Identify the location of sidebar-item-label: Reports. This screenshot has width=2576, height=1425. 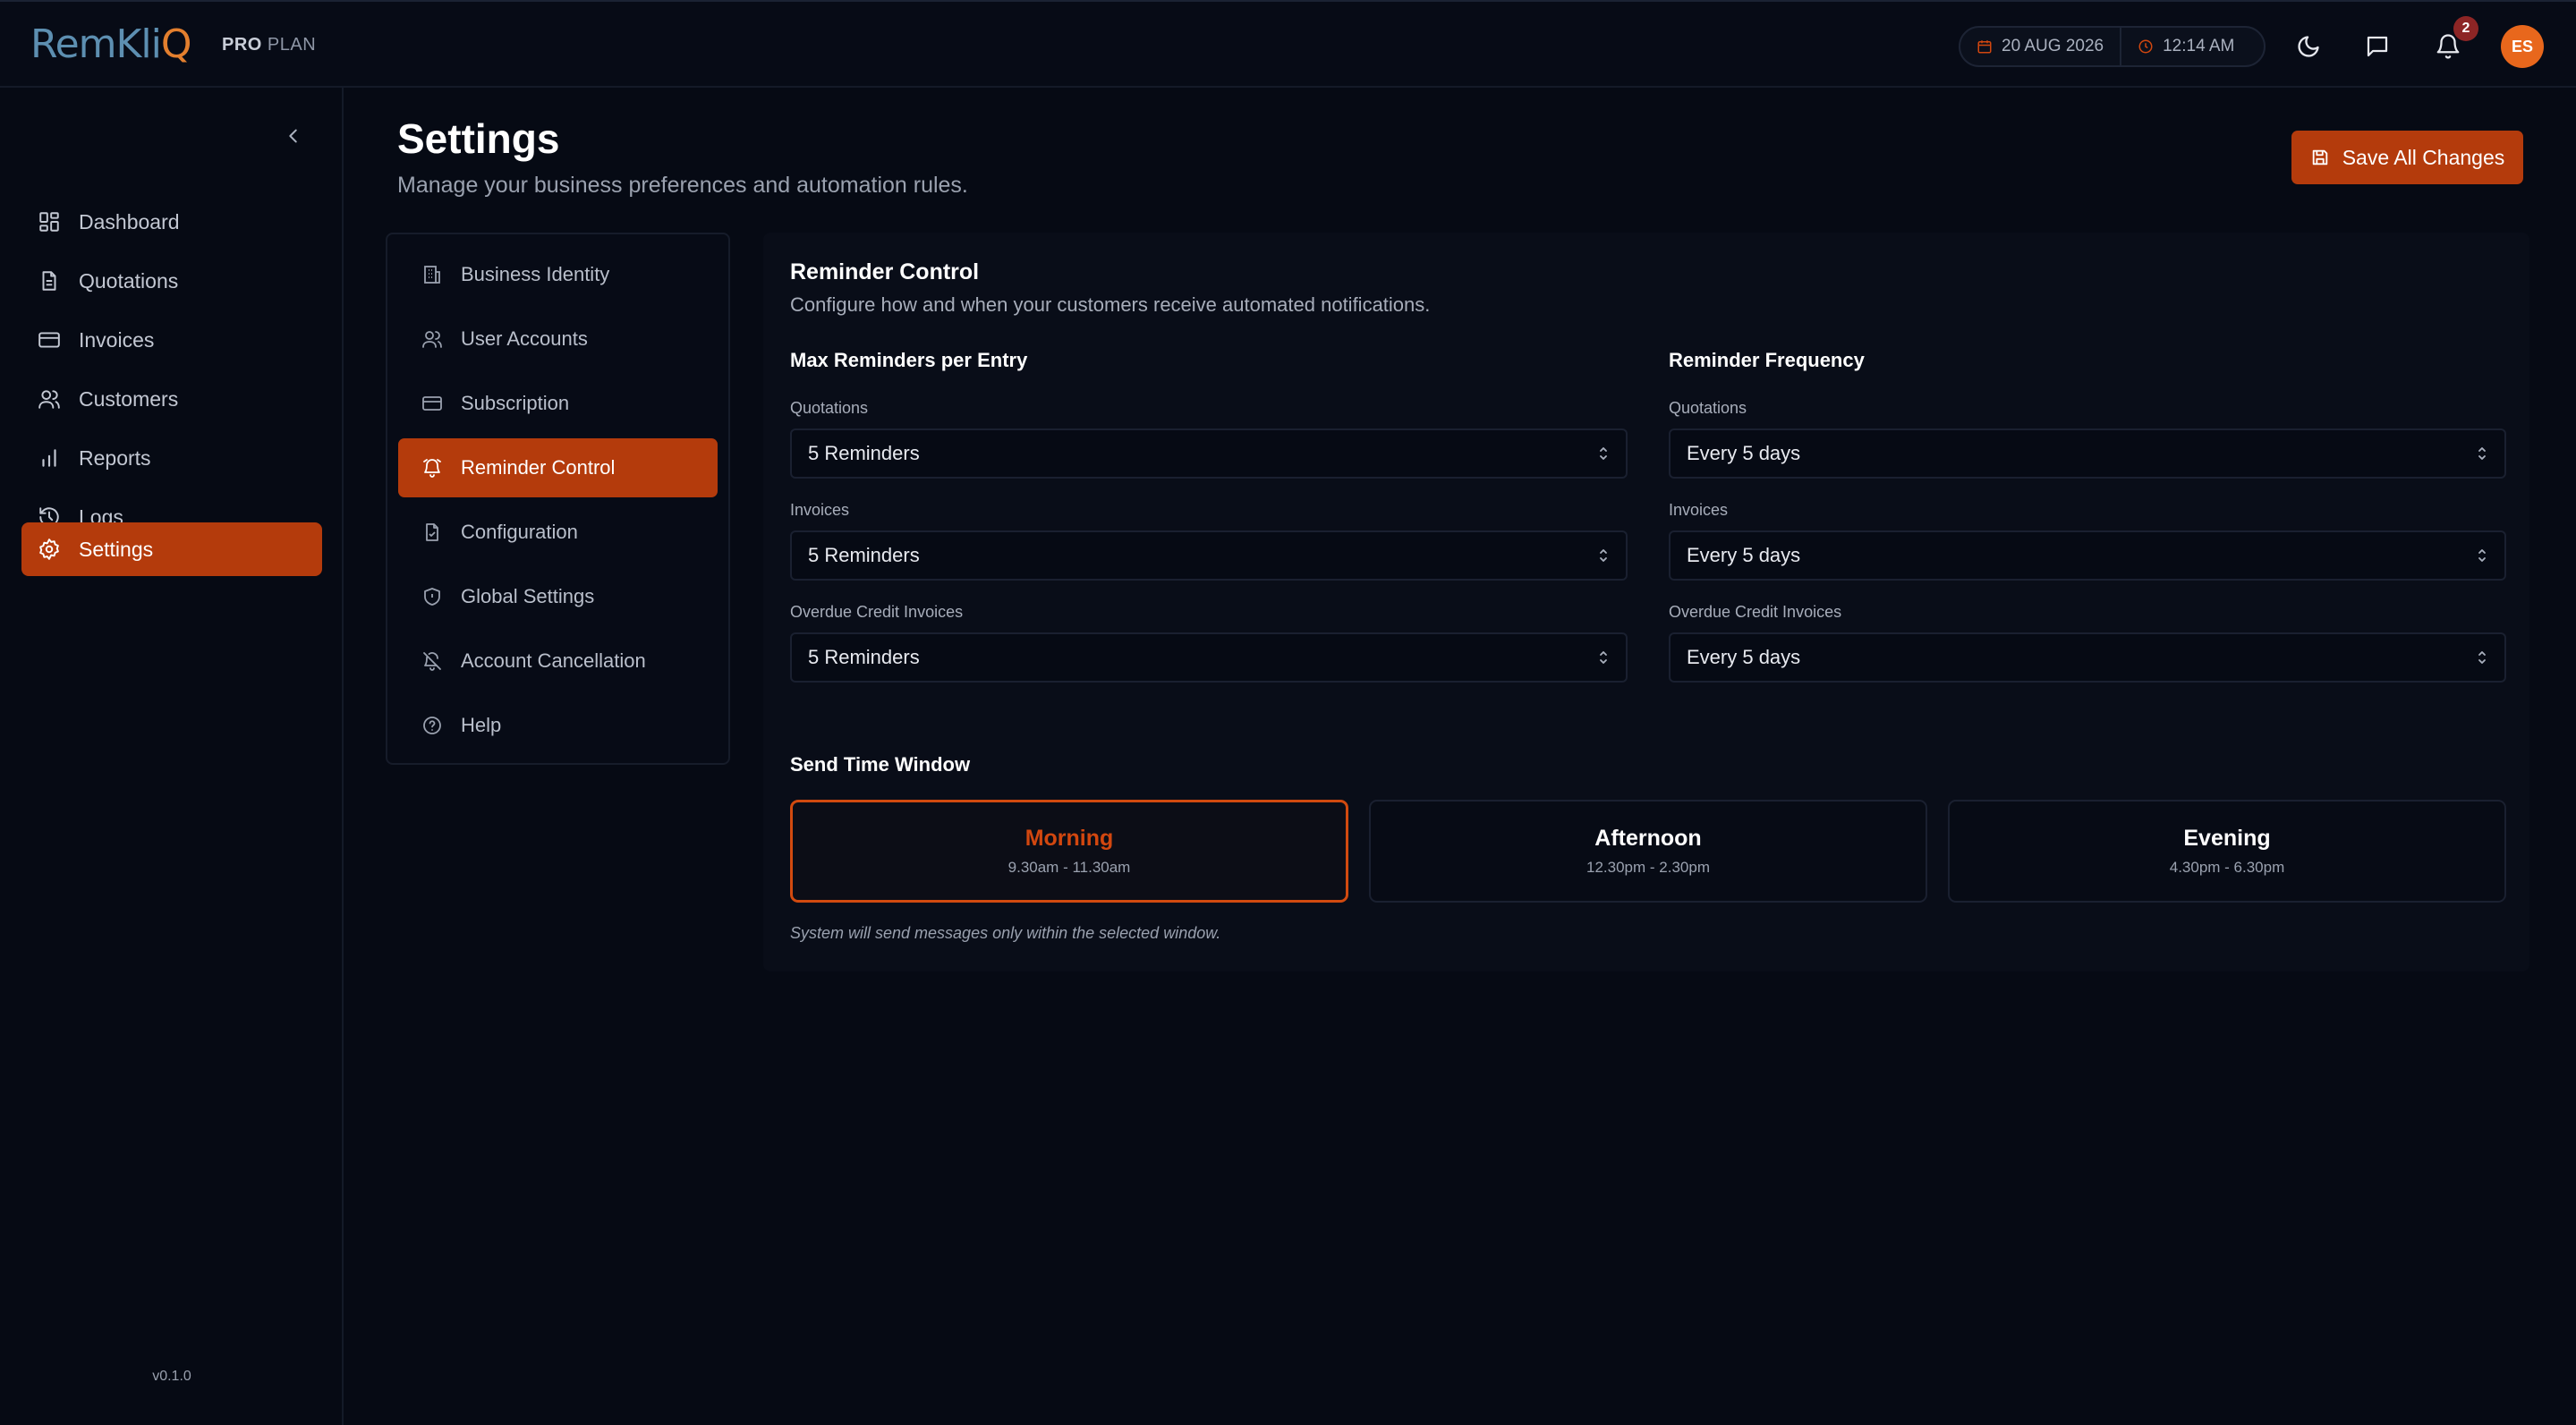
(115, 457).